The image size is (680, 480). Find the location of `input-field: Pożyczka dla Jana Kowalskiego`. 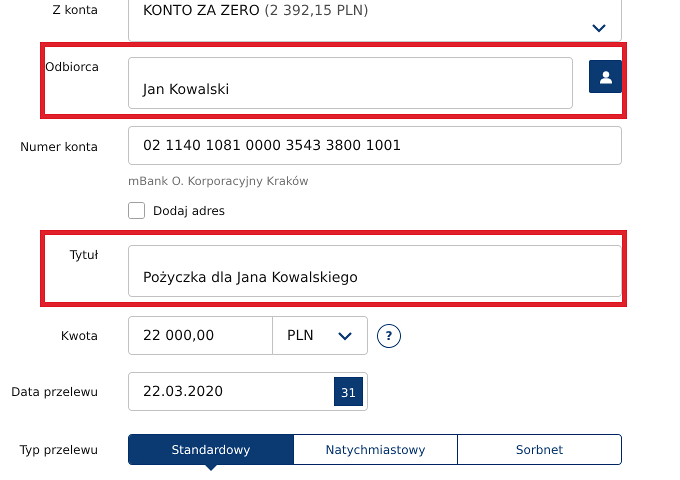

input-field: Pożyczka dla Jana Kowalskiego is located at coordinates (375, 271).